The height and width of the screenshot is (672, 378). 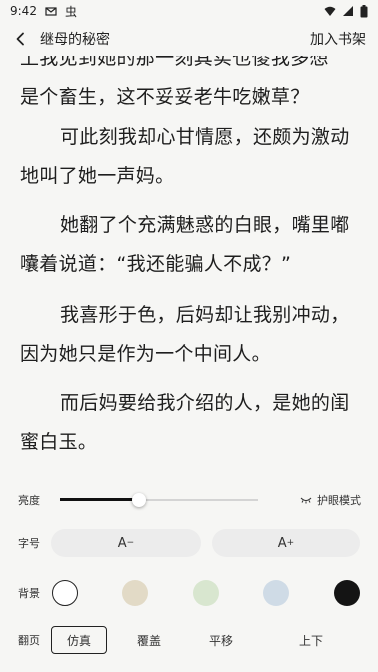 What do you see at coordinates (29, 640) in the screenshot?
I see `page-turn-label: 翻页` at bounding box center [29, 640].